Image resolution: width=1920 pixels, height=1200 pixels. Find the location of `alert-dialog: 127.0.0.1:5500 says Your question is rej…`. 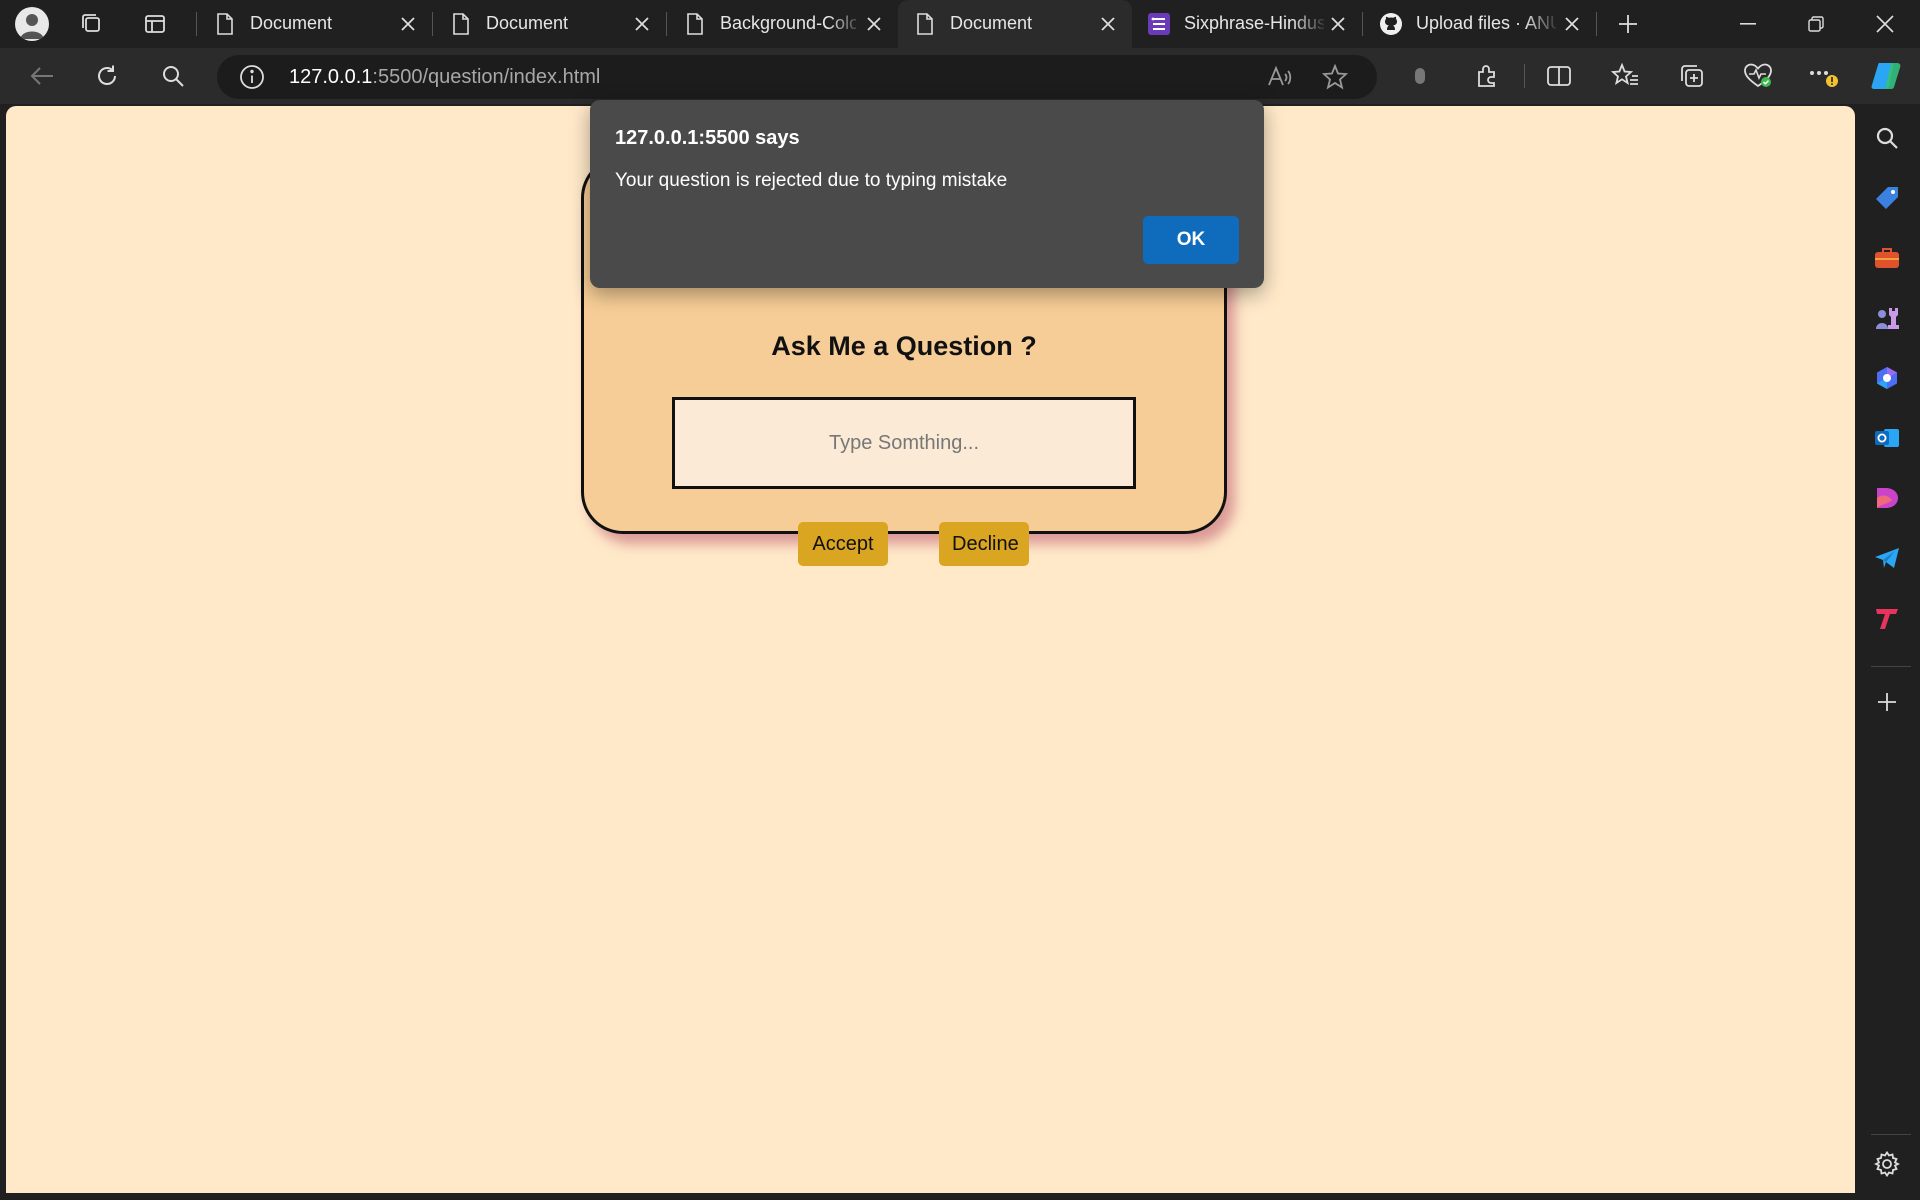

alert-dialog: 127.0.0.1:5500 says Your question is rej… is located at coordinates (927, 194).